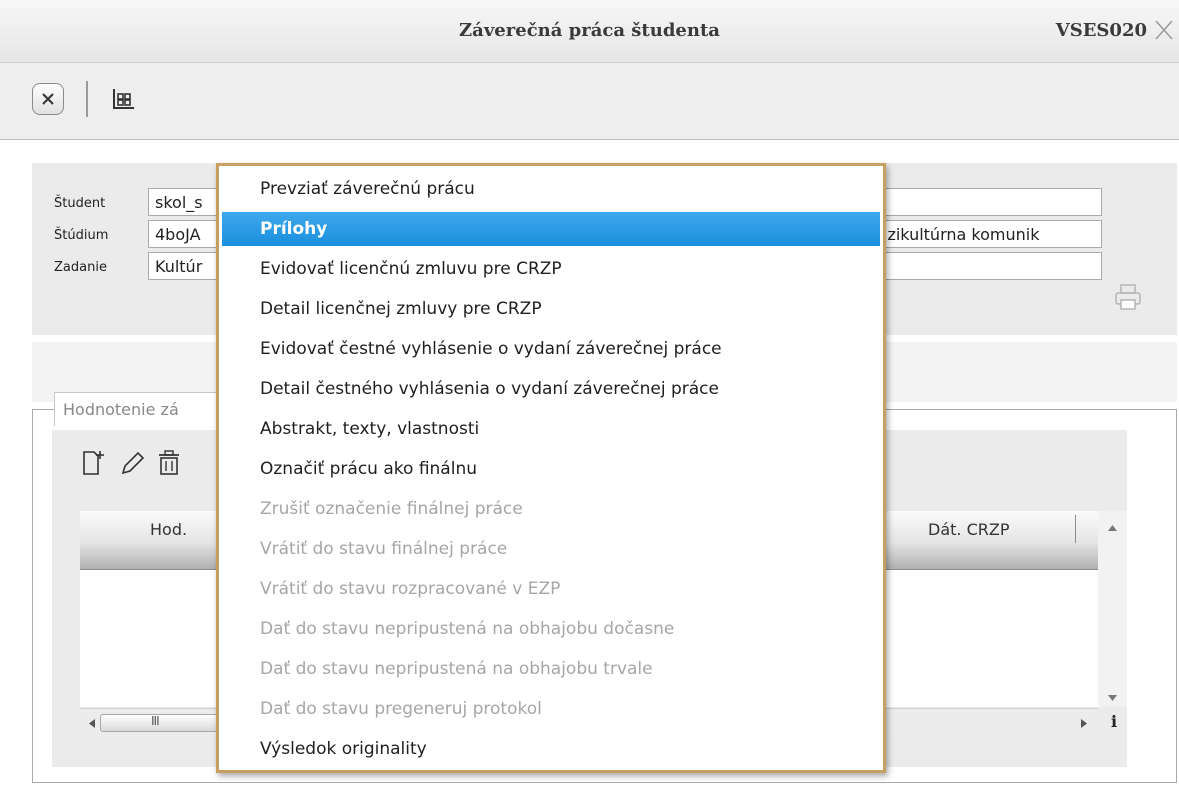 The image size is (1179, 801). I want to click on menu-item-vratit-finalnej: Vrátiť do stavu finálnej práce, so click(384, 549).